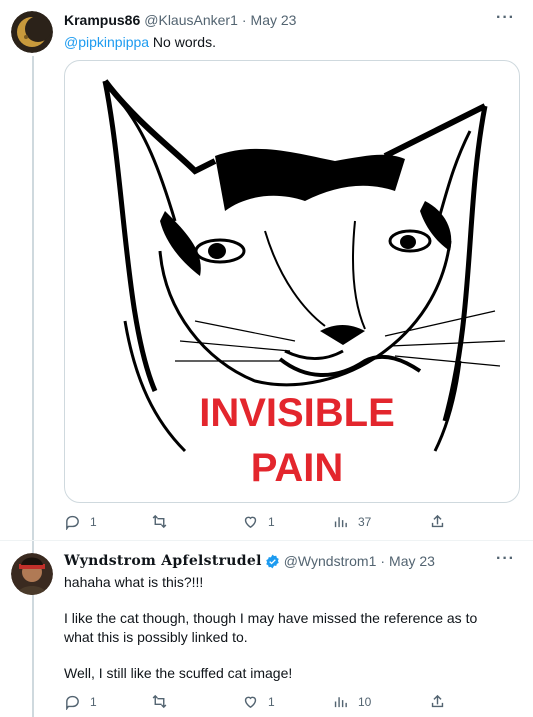 The width and height of the screenshot is (533, 717). What do you see at coordinates (163, 561) in the screenshot?
I see `display-name: Wyndstrom Apfelstrudel` at bounding box center [163, 561].